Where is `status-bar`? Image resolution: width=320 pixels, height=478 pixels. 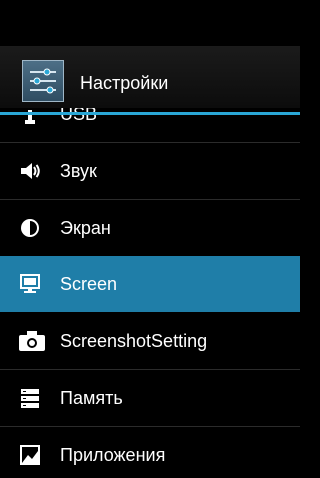 status-bar is located at coordinates (153, 23).